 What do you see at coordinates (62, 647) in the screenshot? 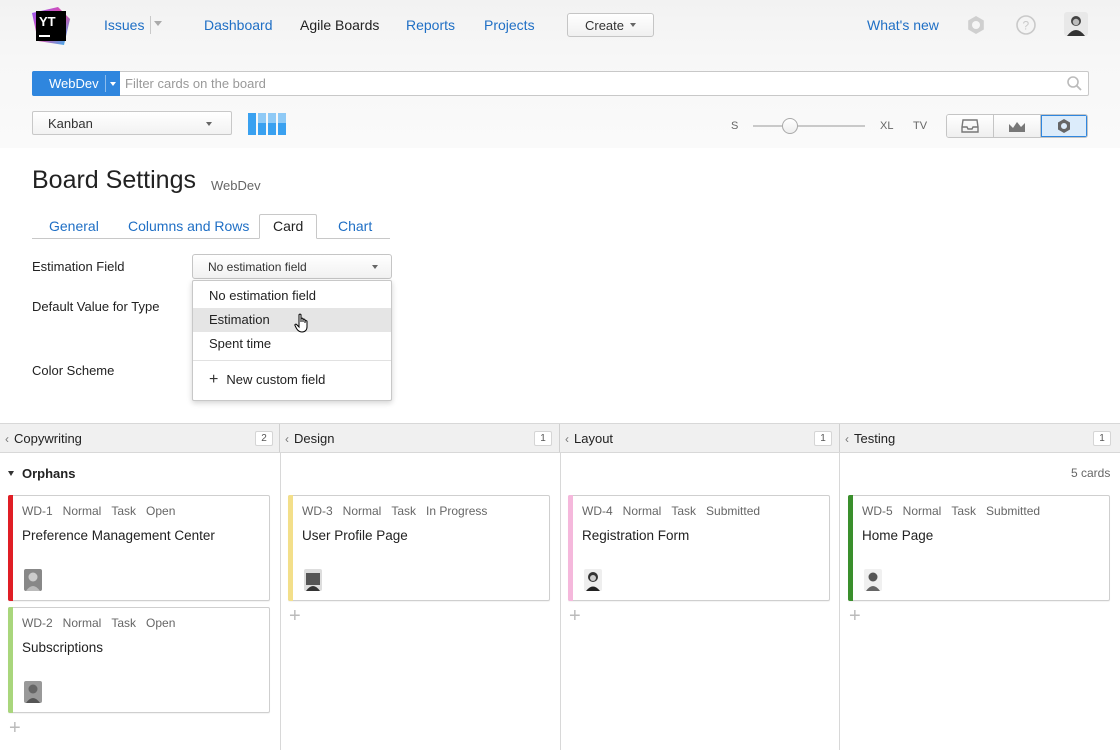
I see `card-summary: Subscriptions` at bounding box center [62, 647].